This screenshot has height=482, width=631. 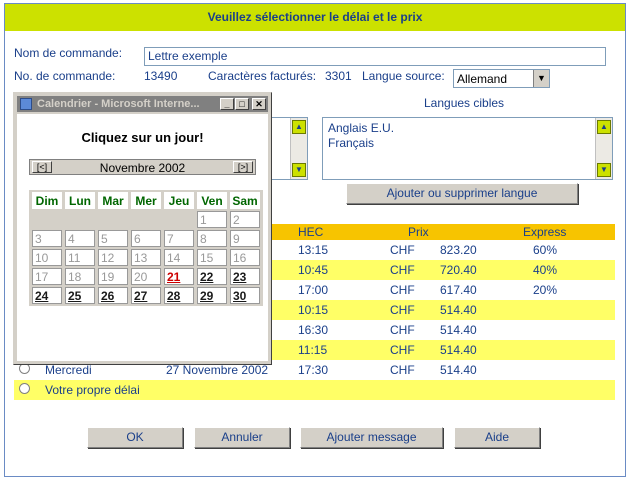 What do you see at coordinates (113, 295) in the screenshot?
I see `calendar-day-selectable: 26` at bounding box center [113, 295].